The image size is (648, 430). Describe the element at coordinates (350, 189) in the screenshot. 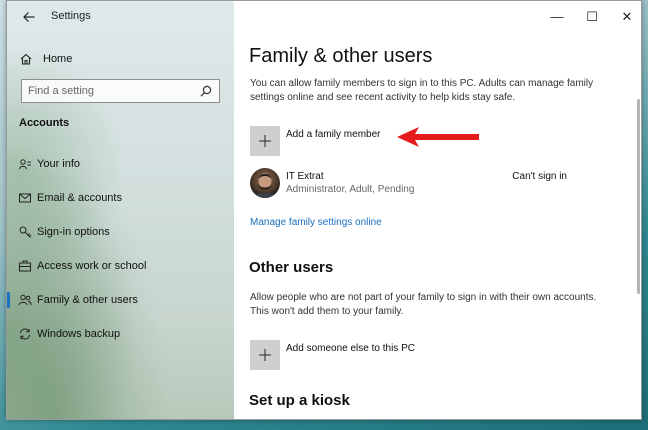

I see `family-member-detail: Administrator, Adult, Pending` at that location.